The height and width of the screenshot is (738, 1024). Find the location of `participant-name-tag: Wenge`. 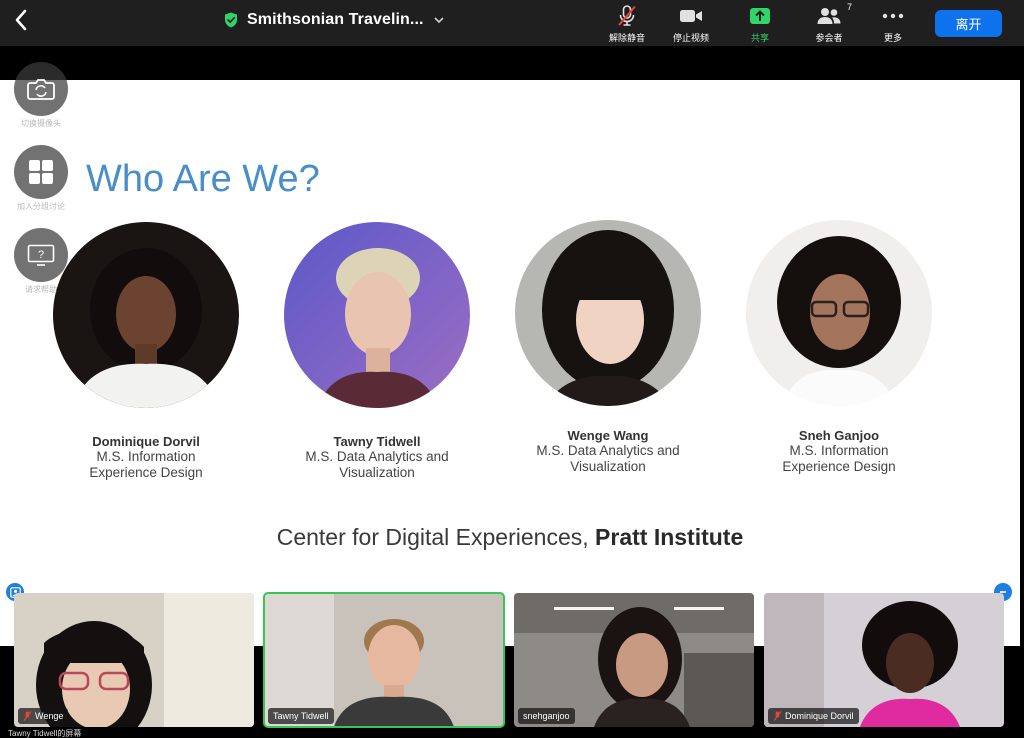

participant-name-tag: Wenge is located at coordinates (43, 716).